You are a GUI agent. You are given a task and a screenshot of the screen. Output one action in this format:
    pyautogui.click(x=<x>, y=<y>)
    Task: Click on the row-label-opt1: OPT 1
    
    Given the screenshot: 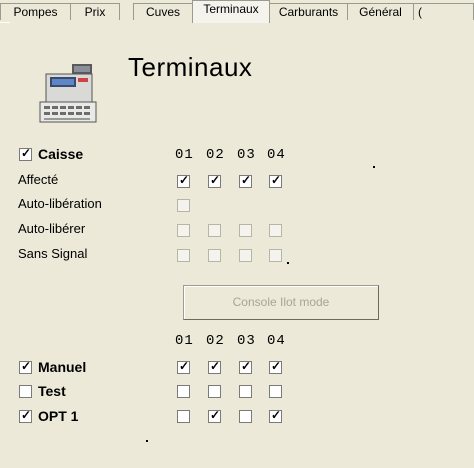 What is the action you would take?
    pyautogui.click(x=58, y=416)
    